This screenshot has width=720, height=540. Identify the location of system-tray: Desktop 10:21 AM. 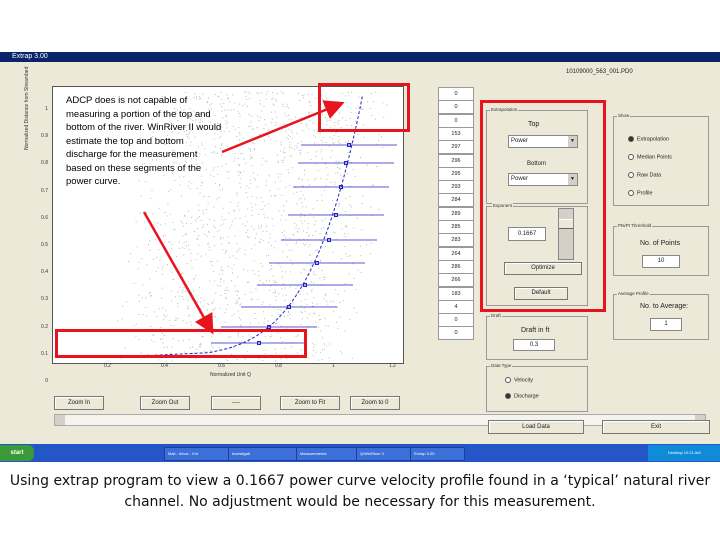
(684, 453).